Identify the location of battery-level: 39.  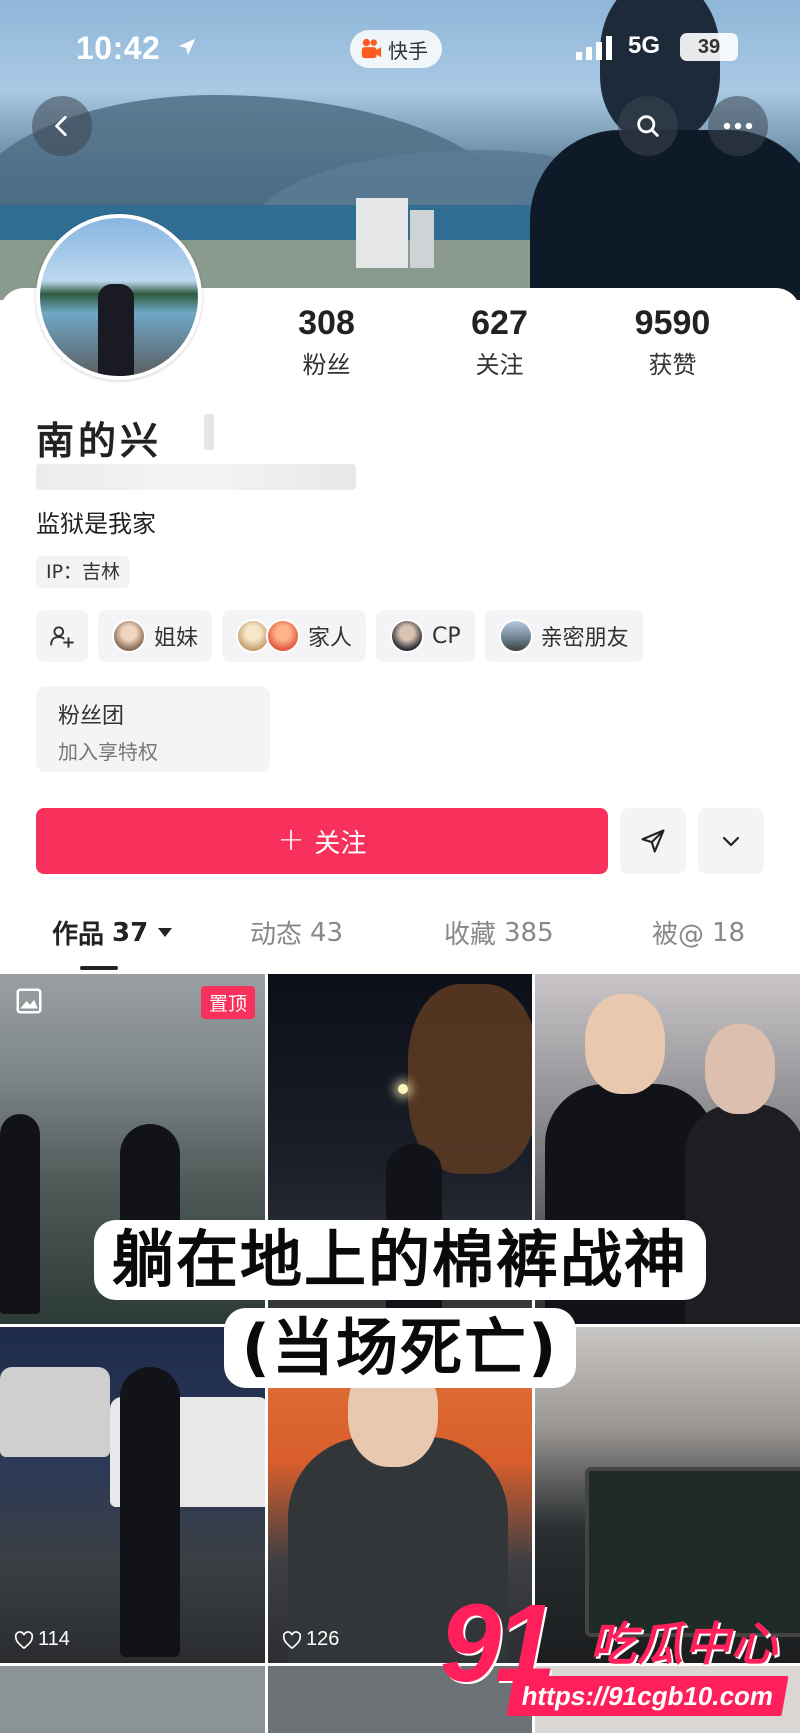
(709, 47).